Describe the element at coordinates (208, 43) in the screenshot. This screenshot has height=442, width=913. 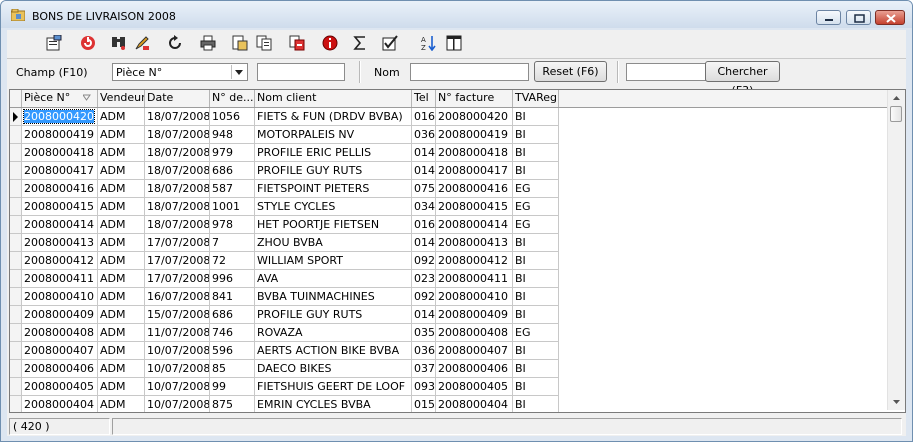
I see `print-button` at that location.